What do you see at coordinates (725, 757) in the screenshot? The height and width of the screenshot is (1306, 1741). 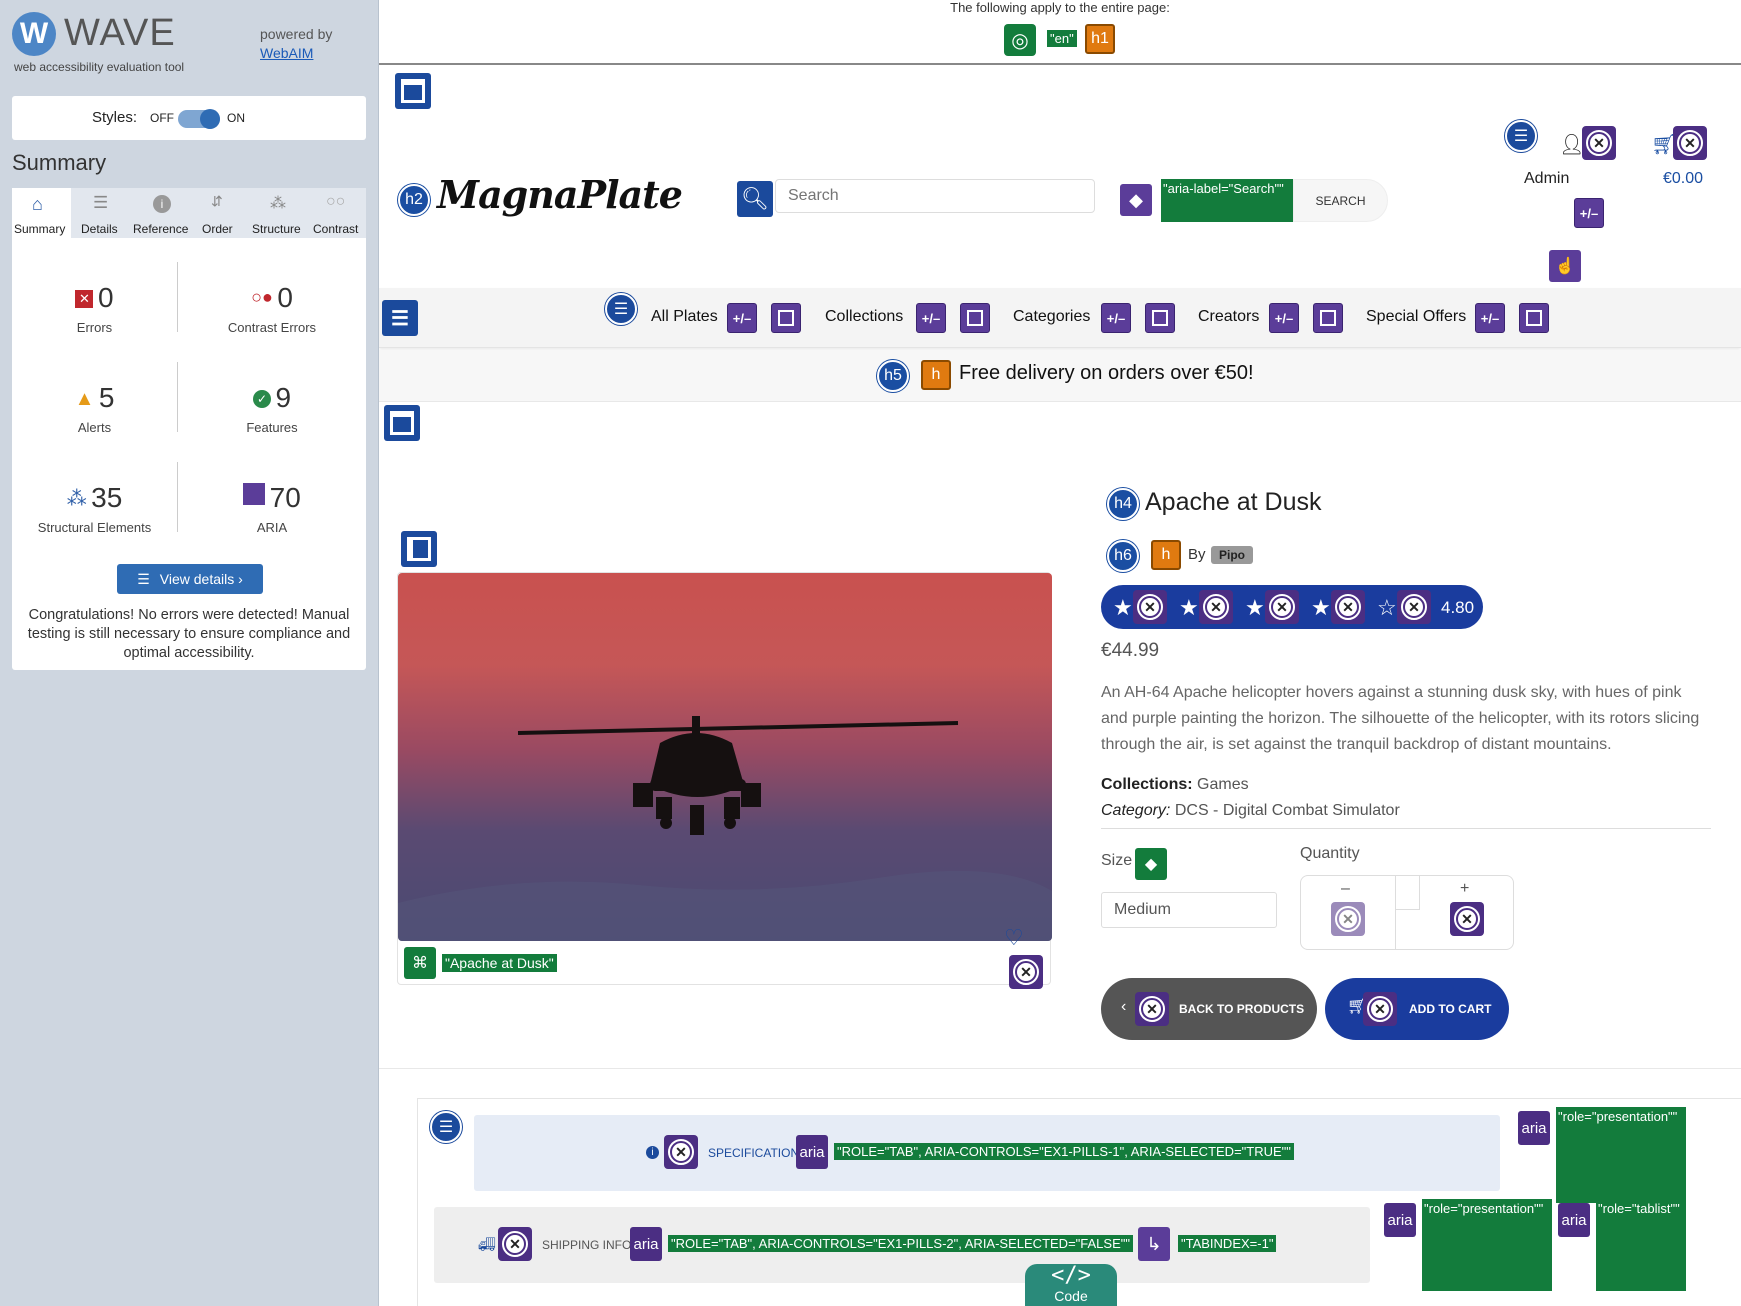 I see `product-image` at bounding box center [725, 757].